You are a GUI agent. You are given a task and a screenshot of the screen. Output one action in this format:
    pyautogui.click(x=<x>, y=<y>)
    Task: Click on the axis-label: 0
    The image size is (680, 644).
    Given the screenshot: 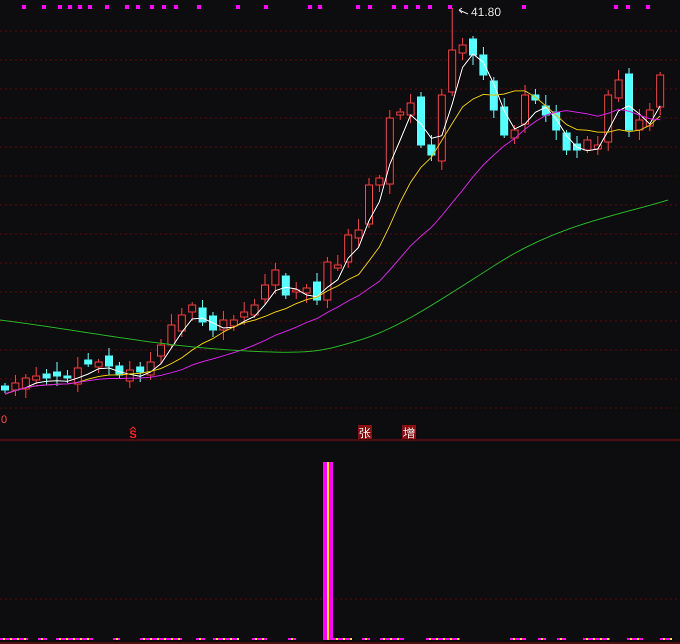 What is the action you would take?
    pyautogui.click(x=4, y=420)
    